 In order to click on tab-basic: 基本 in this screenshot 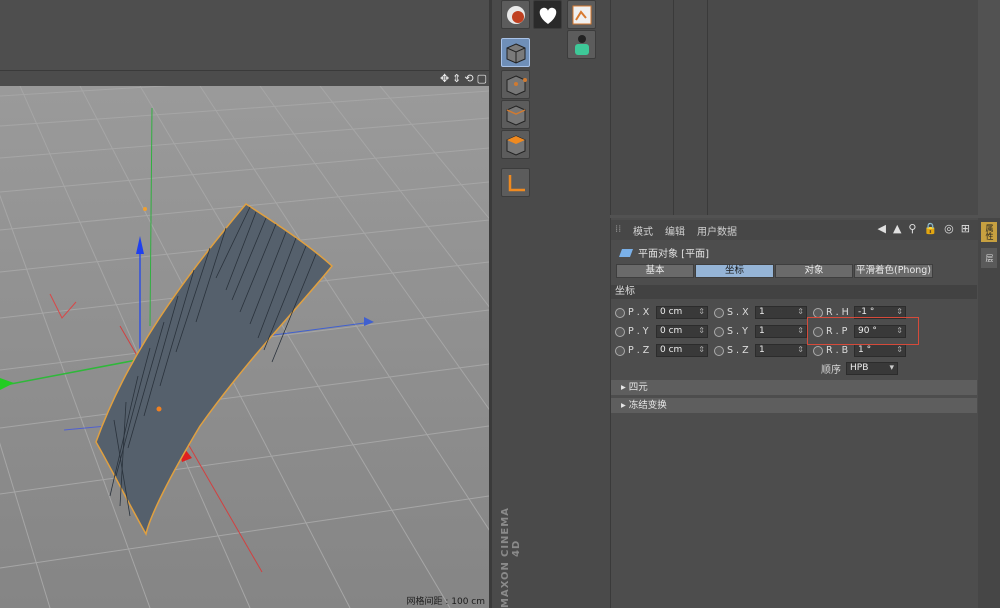, I will do `click(655, 271)`.